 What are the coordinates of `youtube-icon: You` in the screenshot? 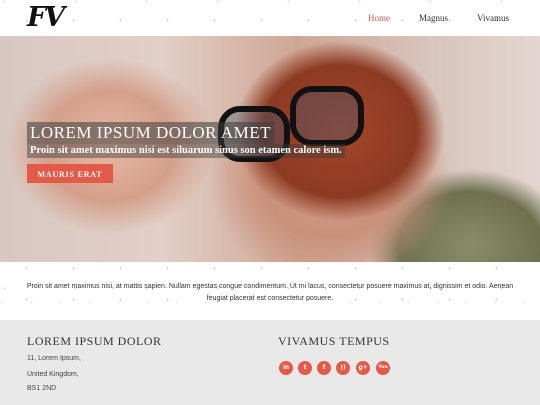 It's located at (383, 368).